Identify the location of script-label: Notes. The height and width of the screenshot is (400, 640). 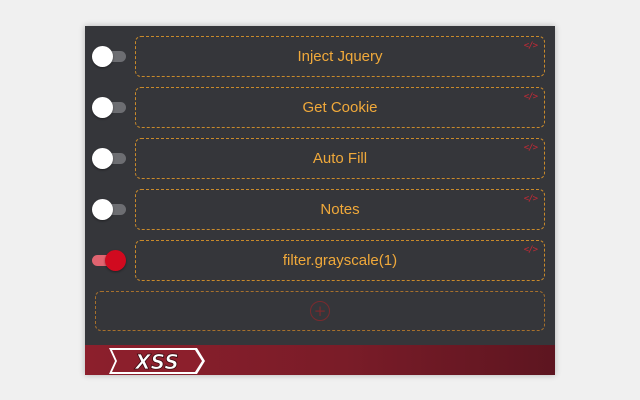
(340, 209).